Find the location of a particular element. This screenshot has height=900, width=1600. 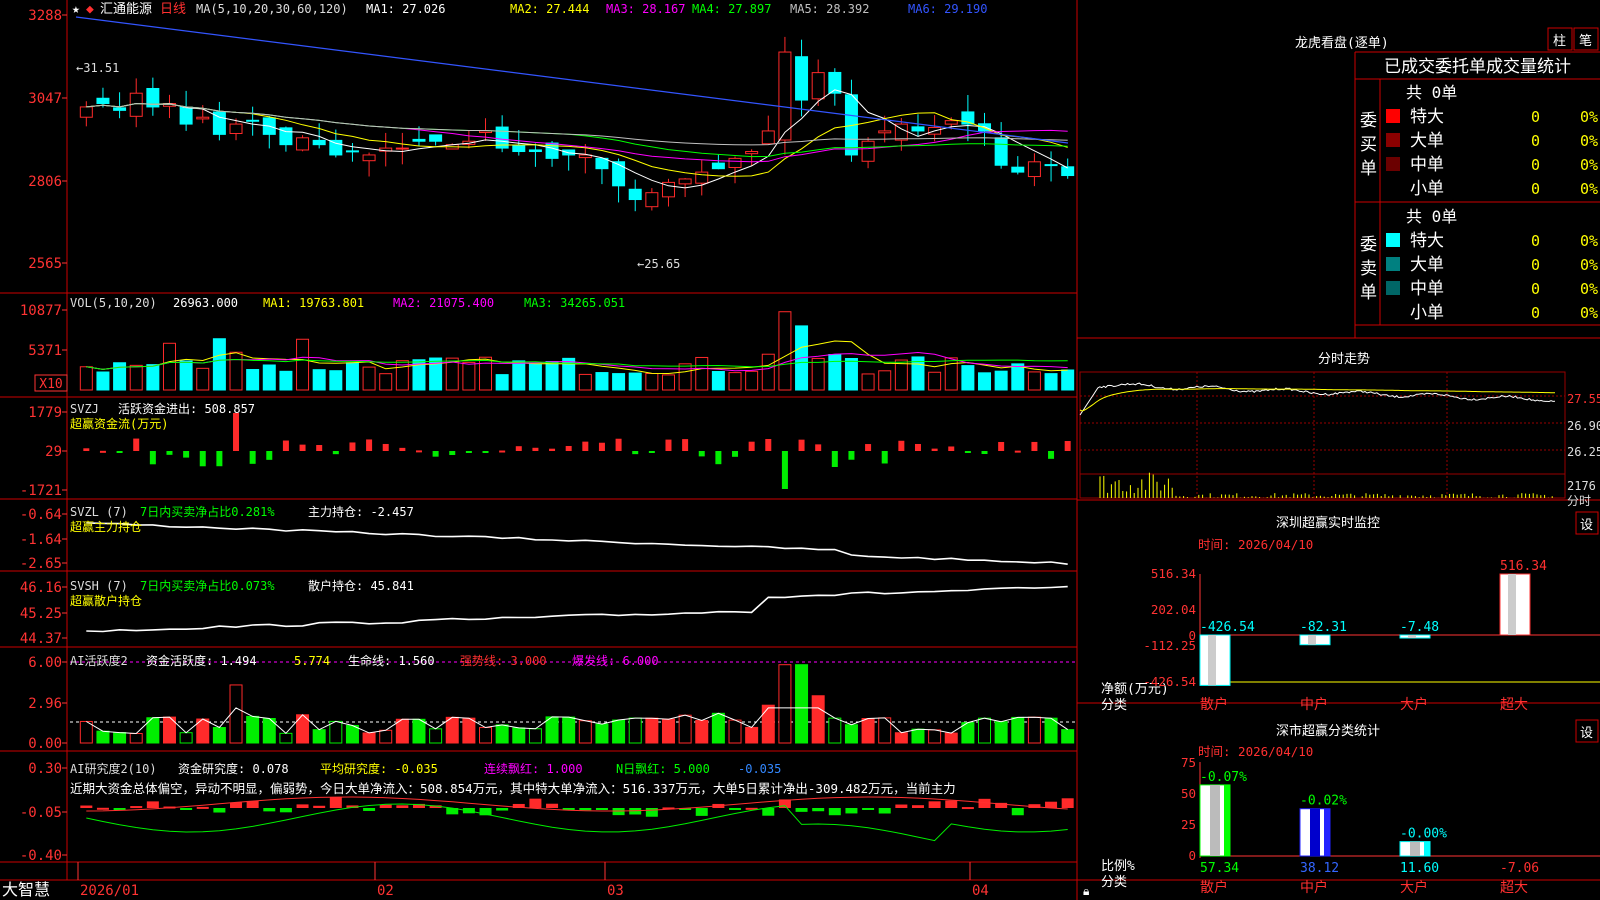

monitor-settings-label: 设 is located at coordinates (1586, 525).